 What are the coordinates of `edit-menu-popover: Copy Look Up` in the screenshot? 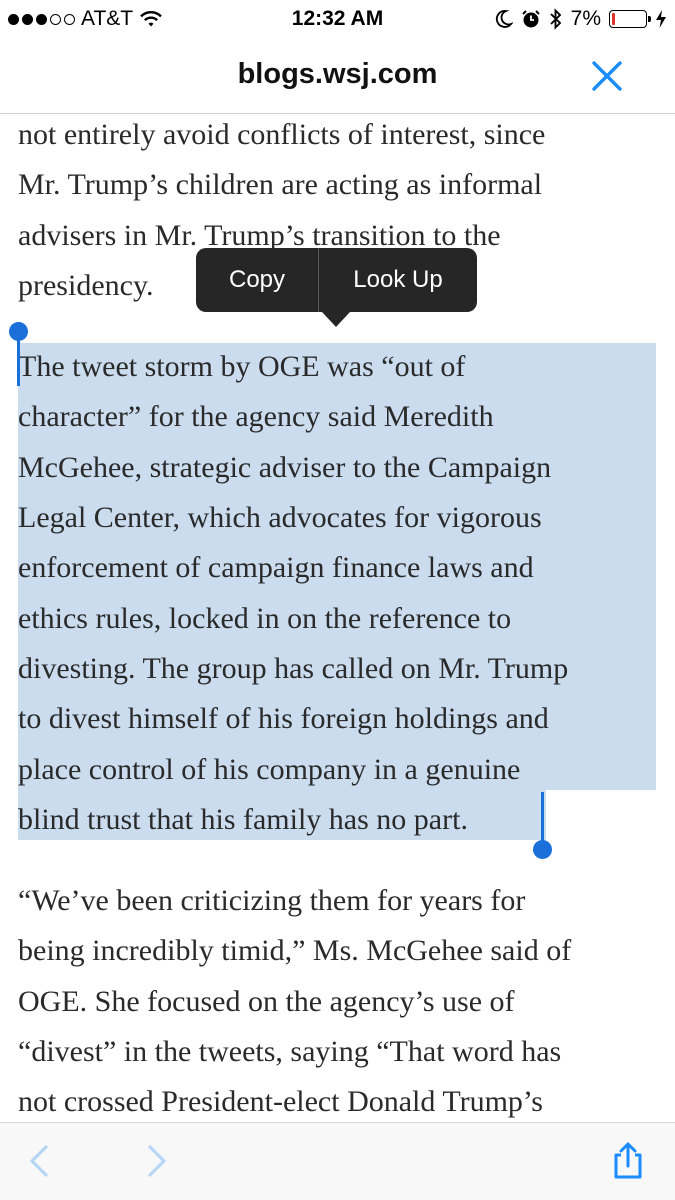 It's located at (336, 287).